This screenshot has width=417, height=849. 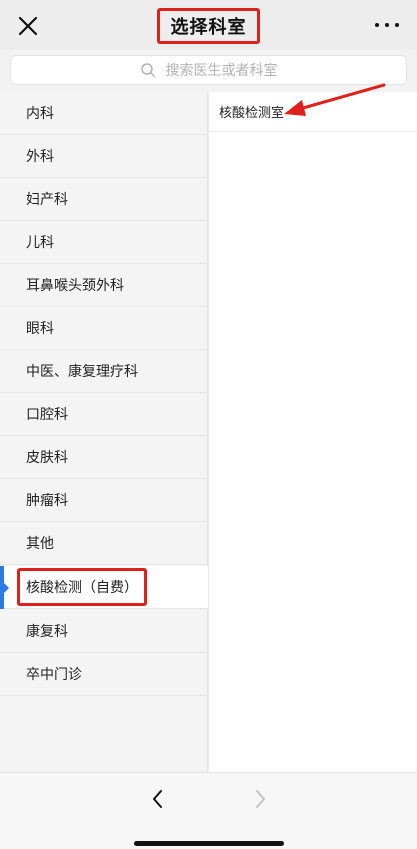 I want to click on department-label: 内科, so click(x=40, y=114).